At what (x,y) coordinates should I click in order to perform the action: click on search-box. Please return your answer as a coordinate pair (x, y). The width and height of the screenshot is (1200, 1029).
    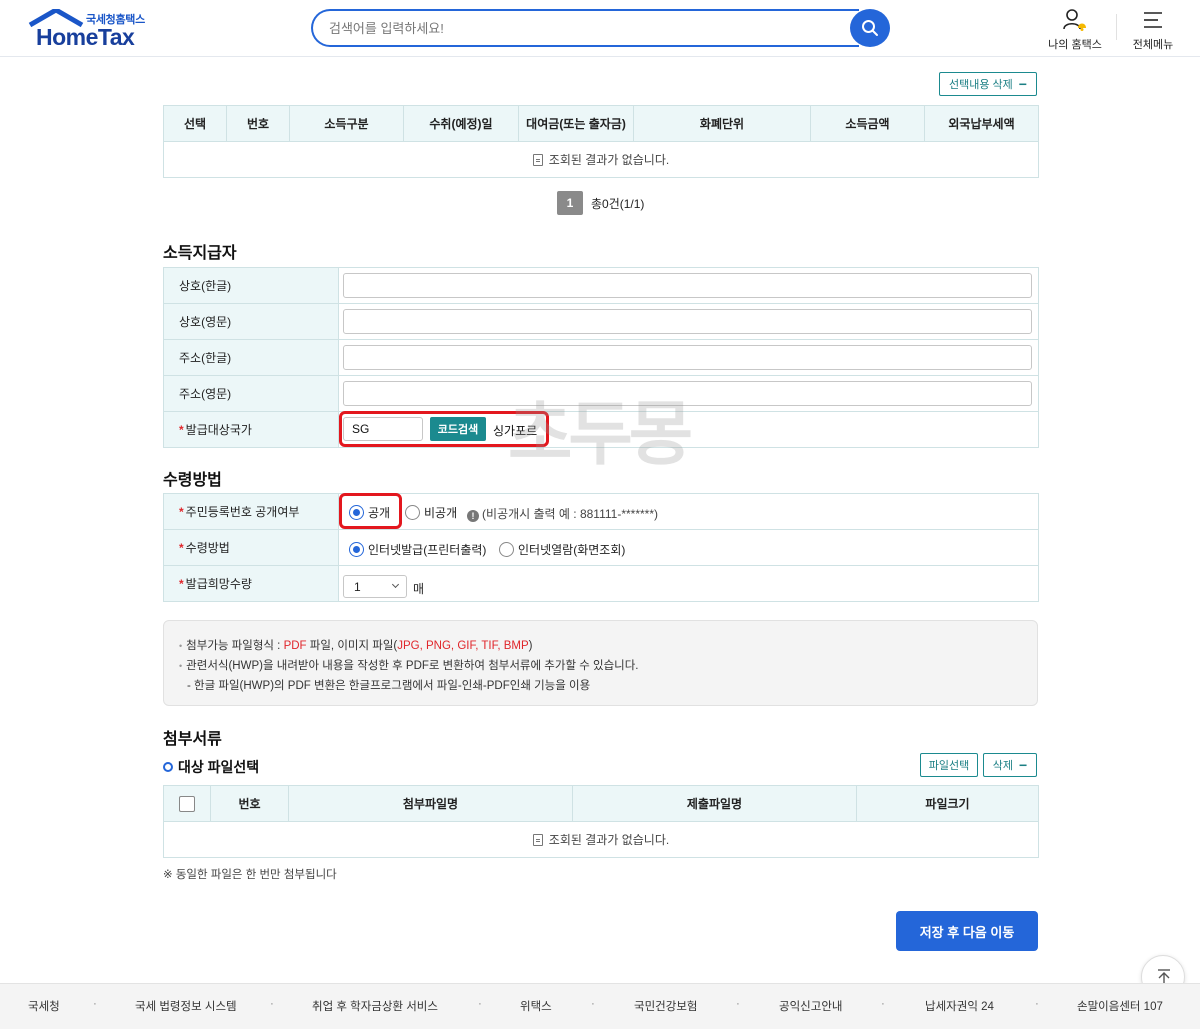
    Looking at the image, I should click on (585, 28).